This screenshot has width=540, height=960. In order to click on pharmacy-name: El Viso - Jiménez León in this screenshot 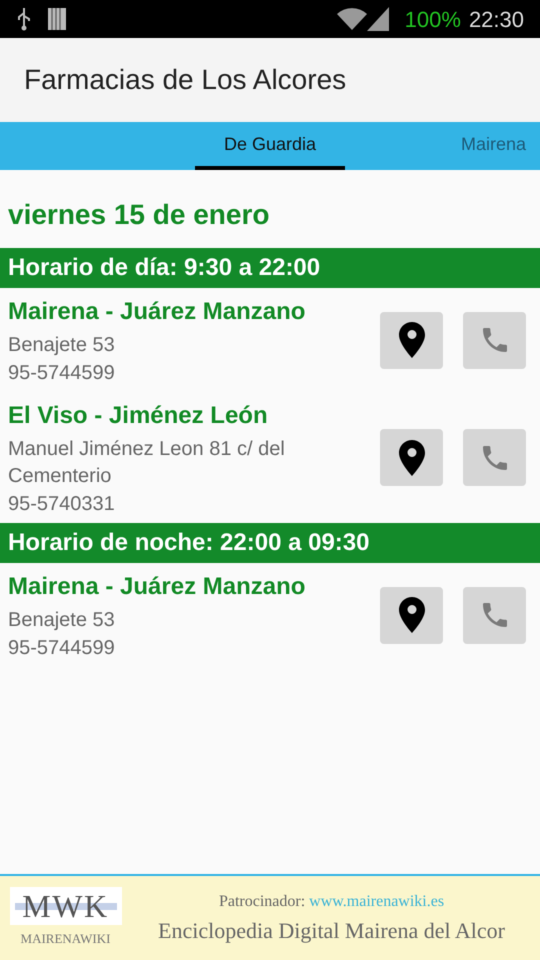, I will do `click(138, 416)`.